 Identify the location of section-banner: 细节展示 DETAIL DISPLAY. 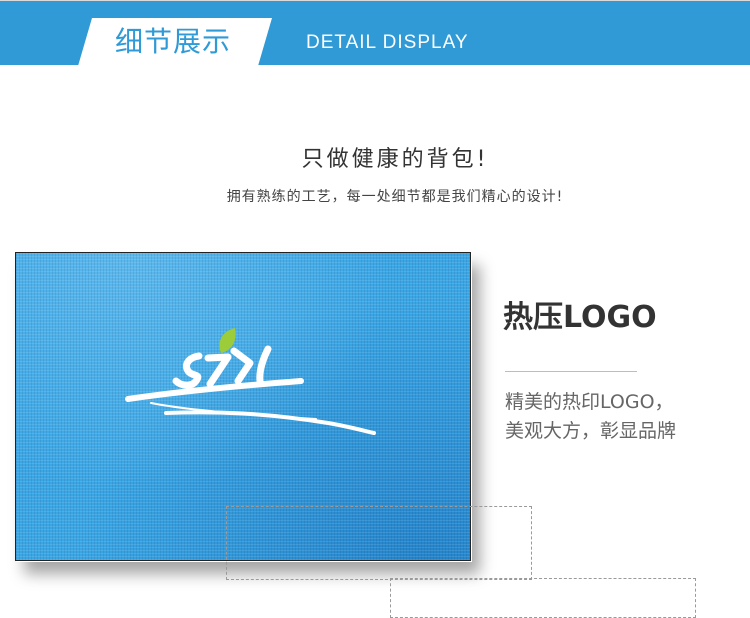
(375, 33).